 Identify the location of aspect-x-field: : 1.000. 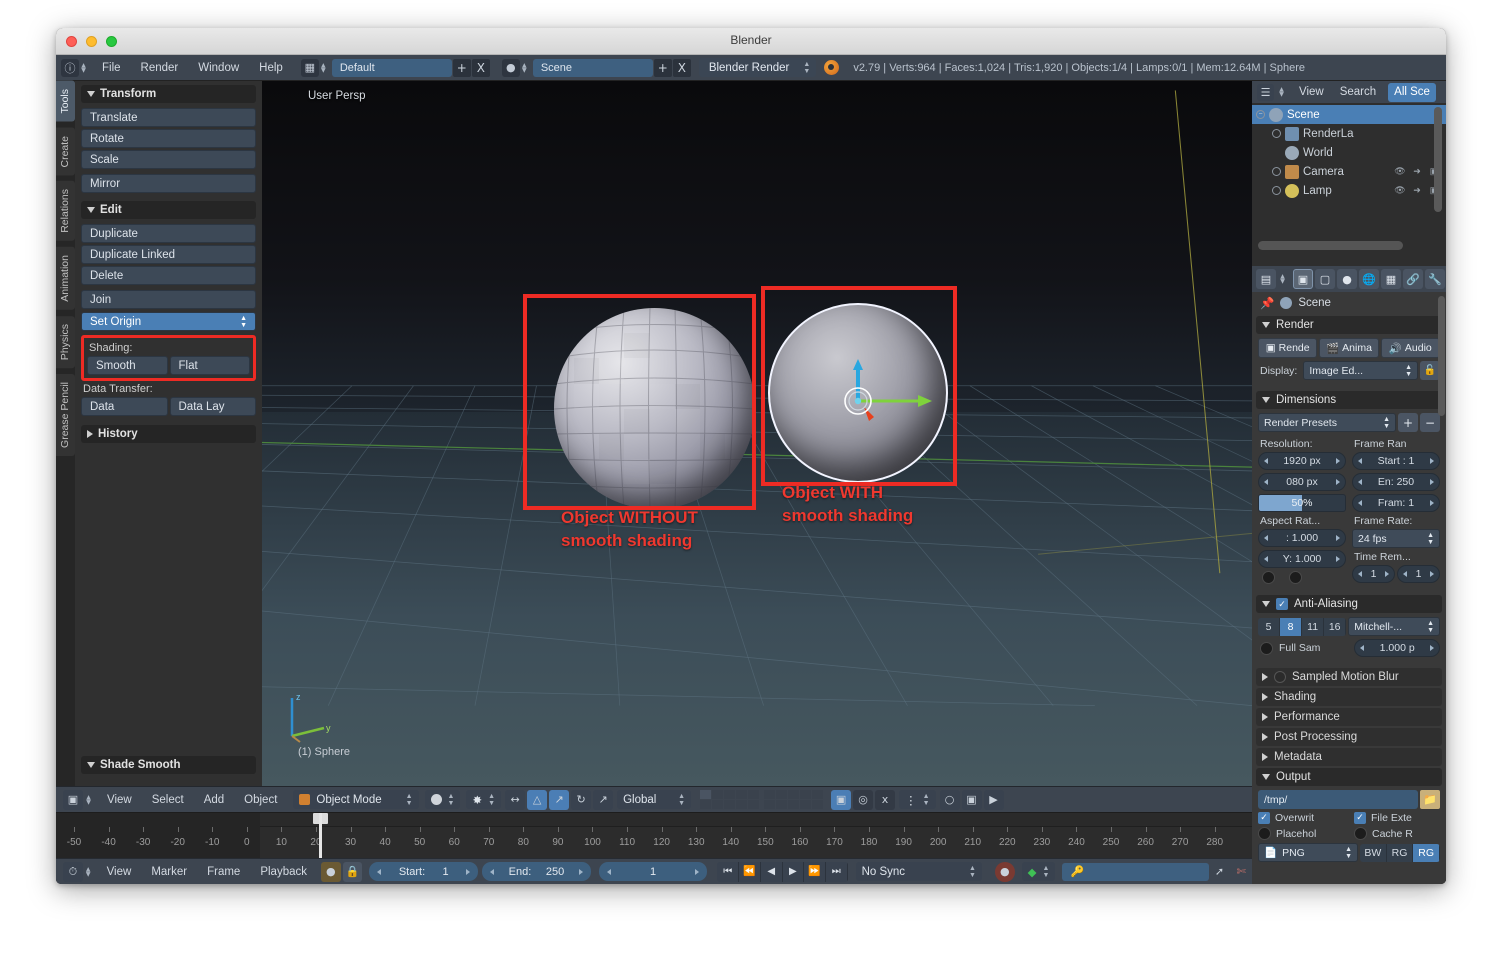
(1302, 538).